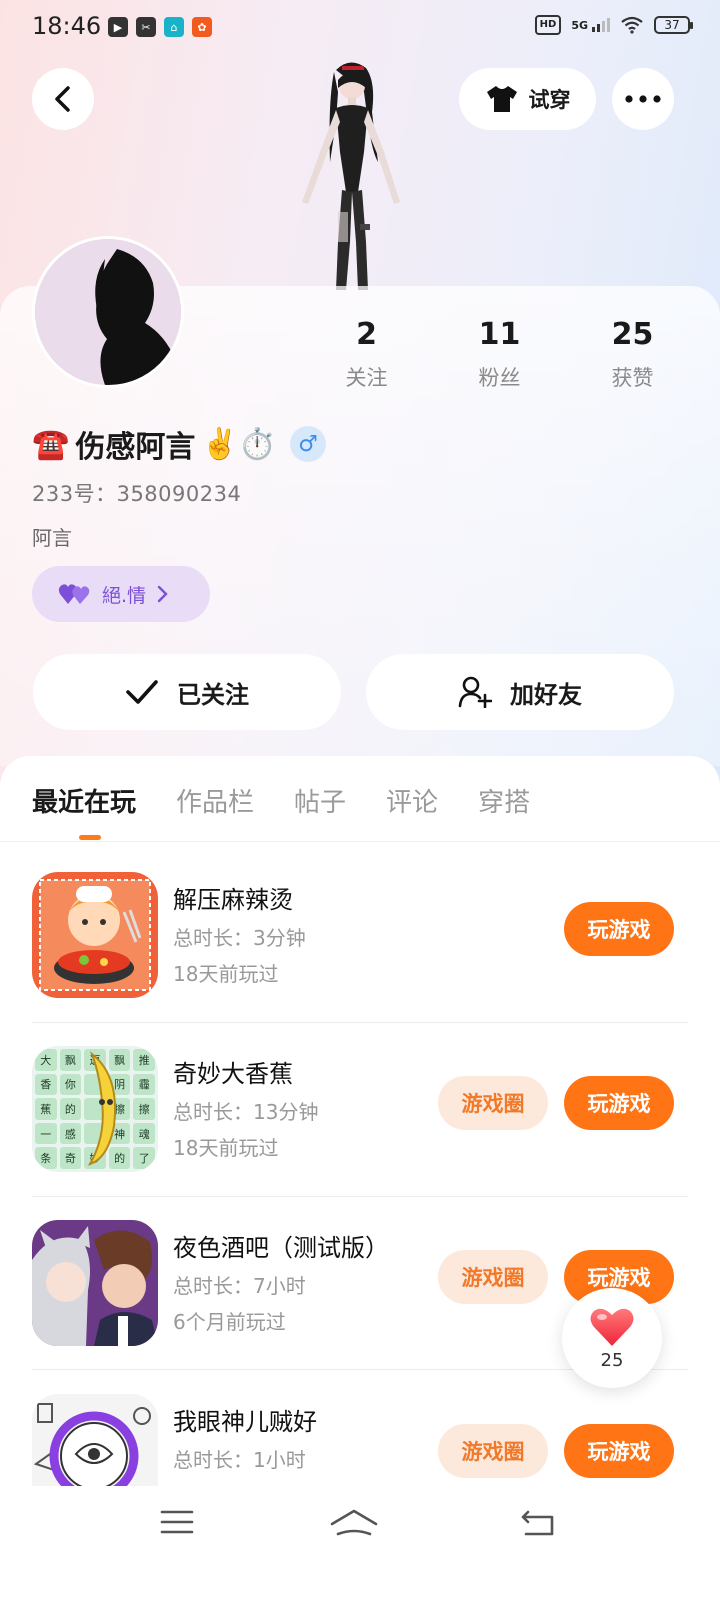 This screenshot has height=1600, width=720. What do you see at coordinates (632, 355) in the screenshot?
I see `stat-likes: 25 获赞` at bounding box center [632, 355].